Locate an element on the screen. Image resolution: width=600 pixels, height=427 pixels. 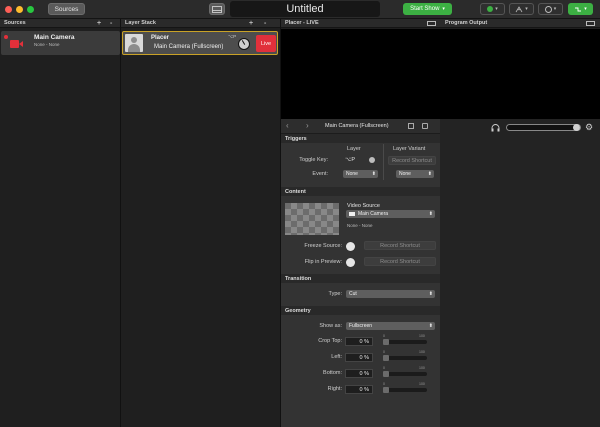
start-show-button: Start Show ▾ is located at coordinates (427, 9).